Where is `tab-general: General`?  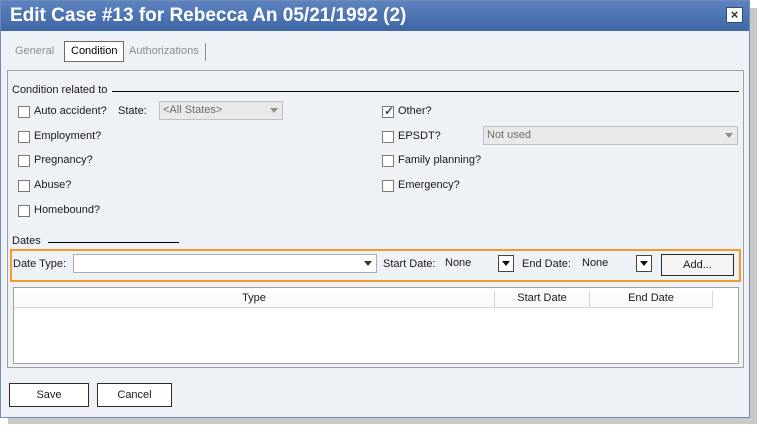 tab-general: General is located at coordinates (34, 51).